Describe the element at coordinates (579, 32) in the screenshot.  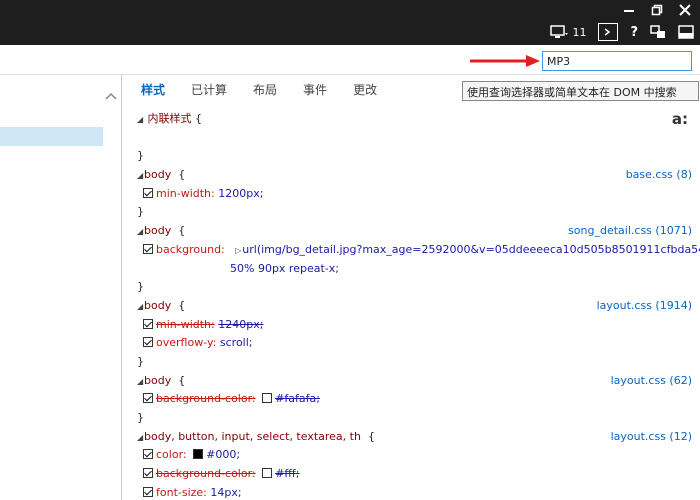
I see `emulation-count: 11` at that location.